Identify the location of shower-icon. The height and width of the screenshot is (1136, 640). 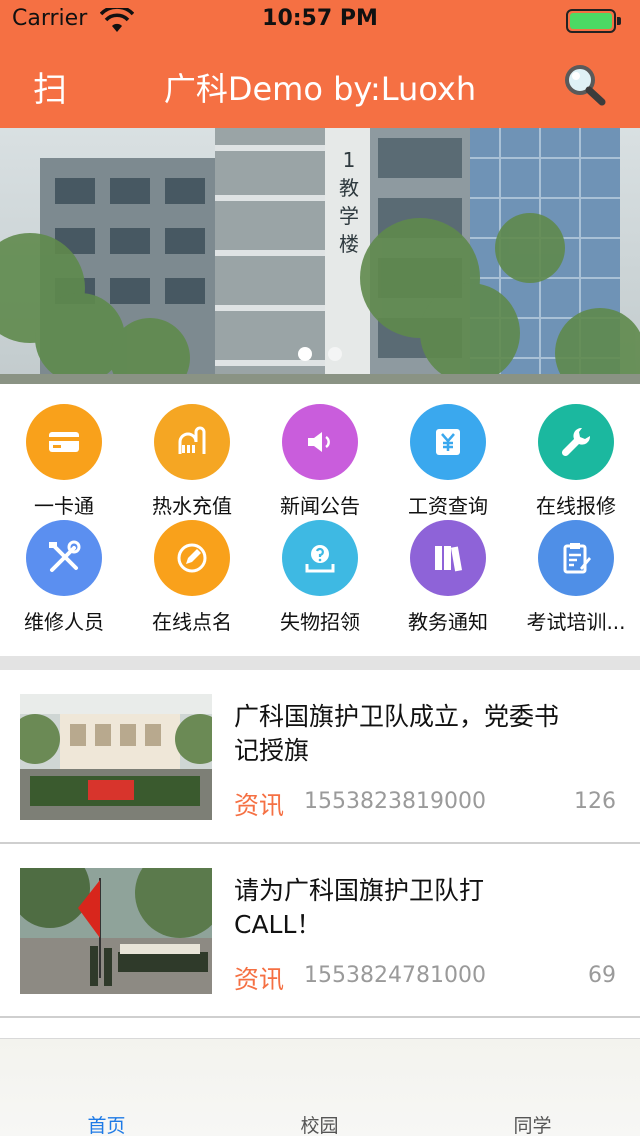
(192, 440).